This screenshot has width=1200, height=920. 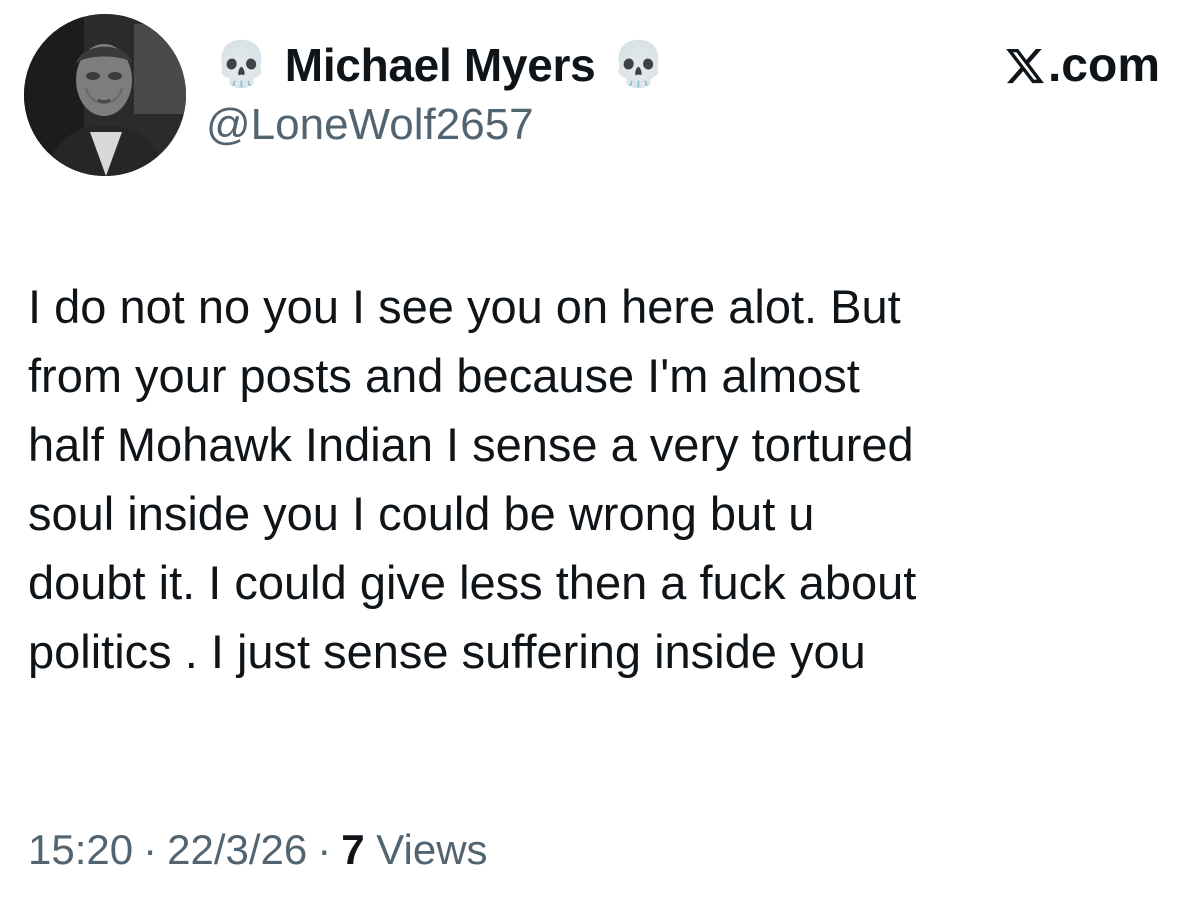 I want to click on author-handle: @LoneWolf2657, so click(x=370, y=125).